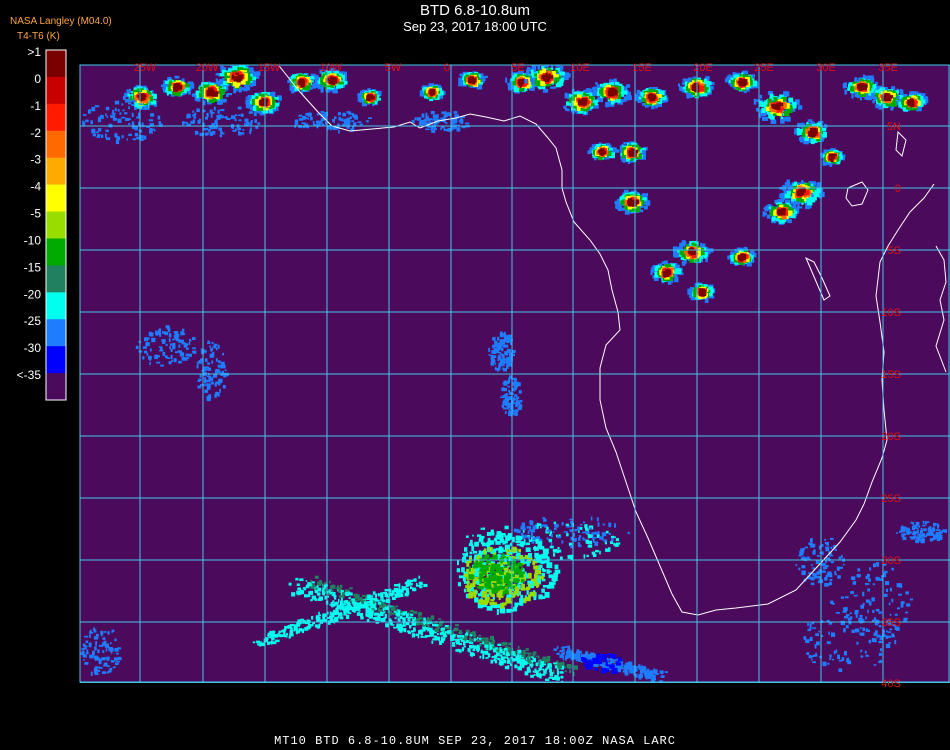 The height and width of the screenshot is (750, 950). What do you see at coordinates (29, 375) in the screenshot?
I see `legend-label: <-35` at bounding box center [29, 375].